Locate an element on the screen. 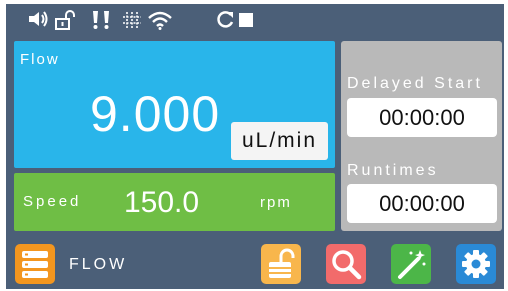  flow-label: Flow is located at coordinates (40, 59).